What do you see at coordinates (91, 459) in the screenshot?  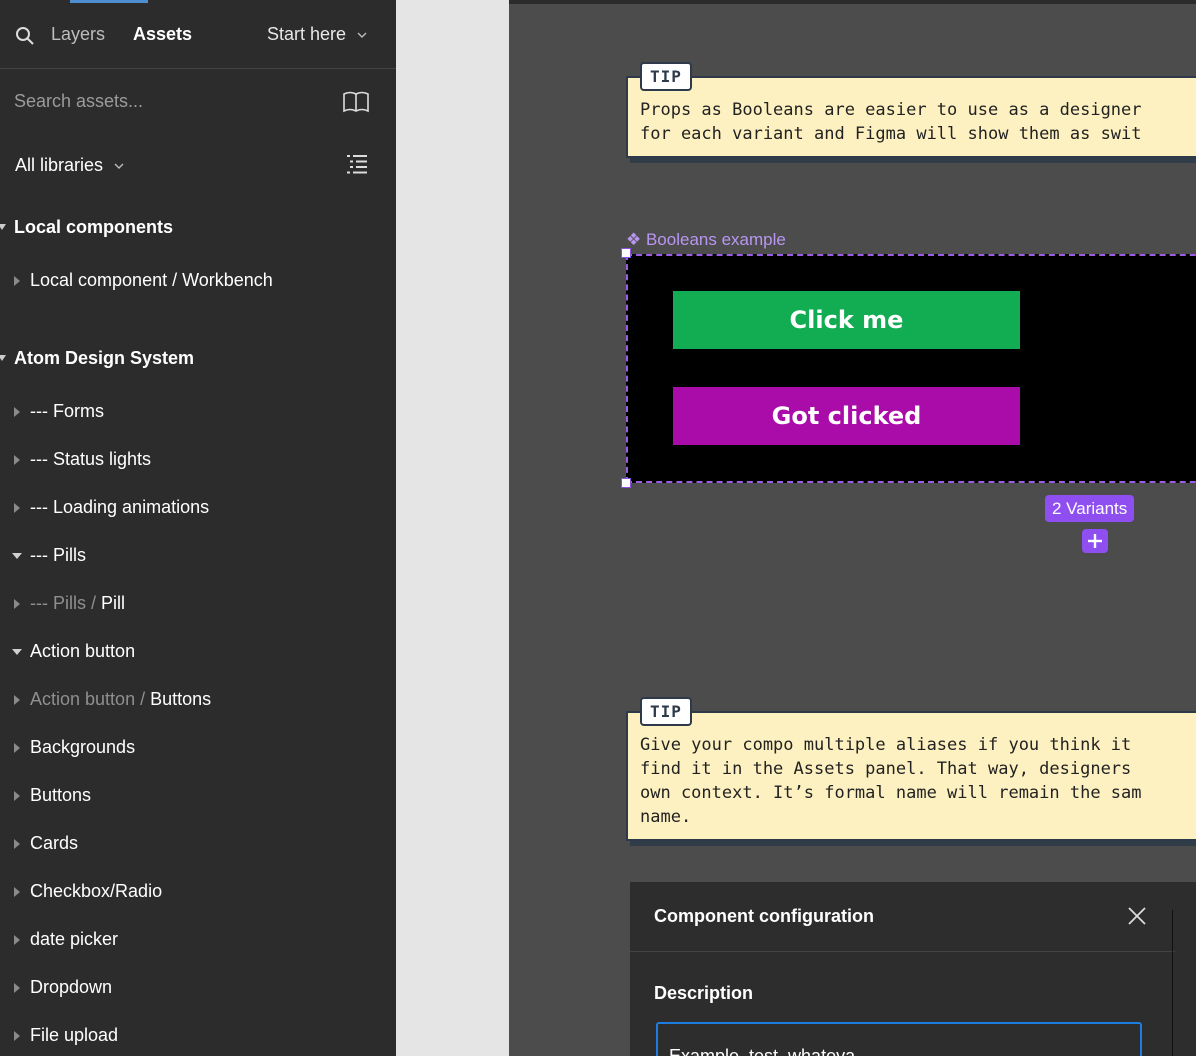 I see `list-item-label: --- Status lights` at bounding box center [91, 459].